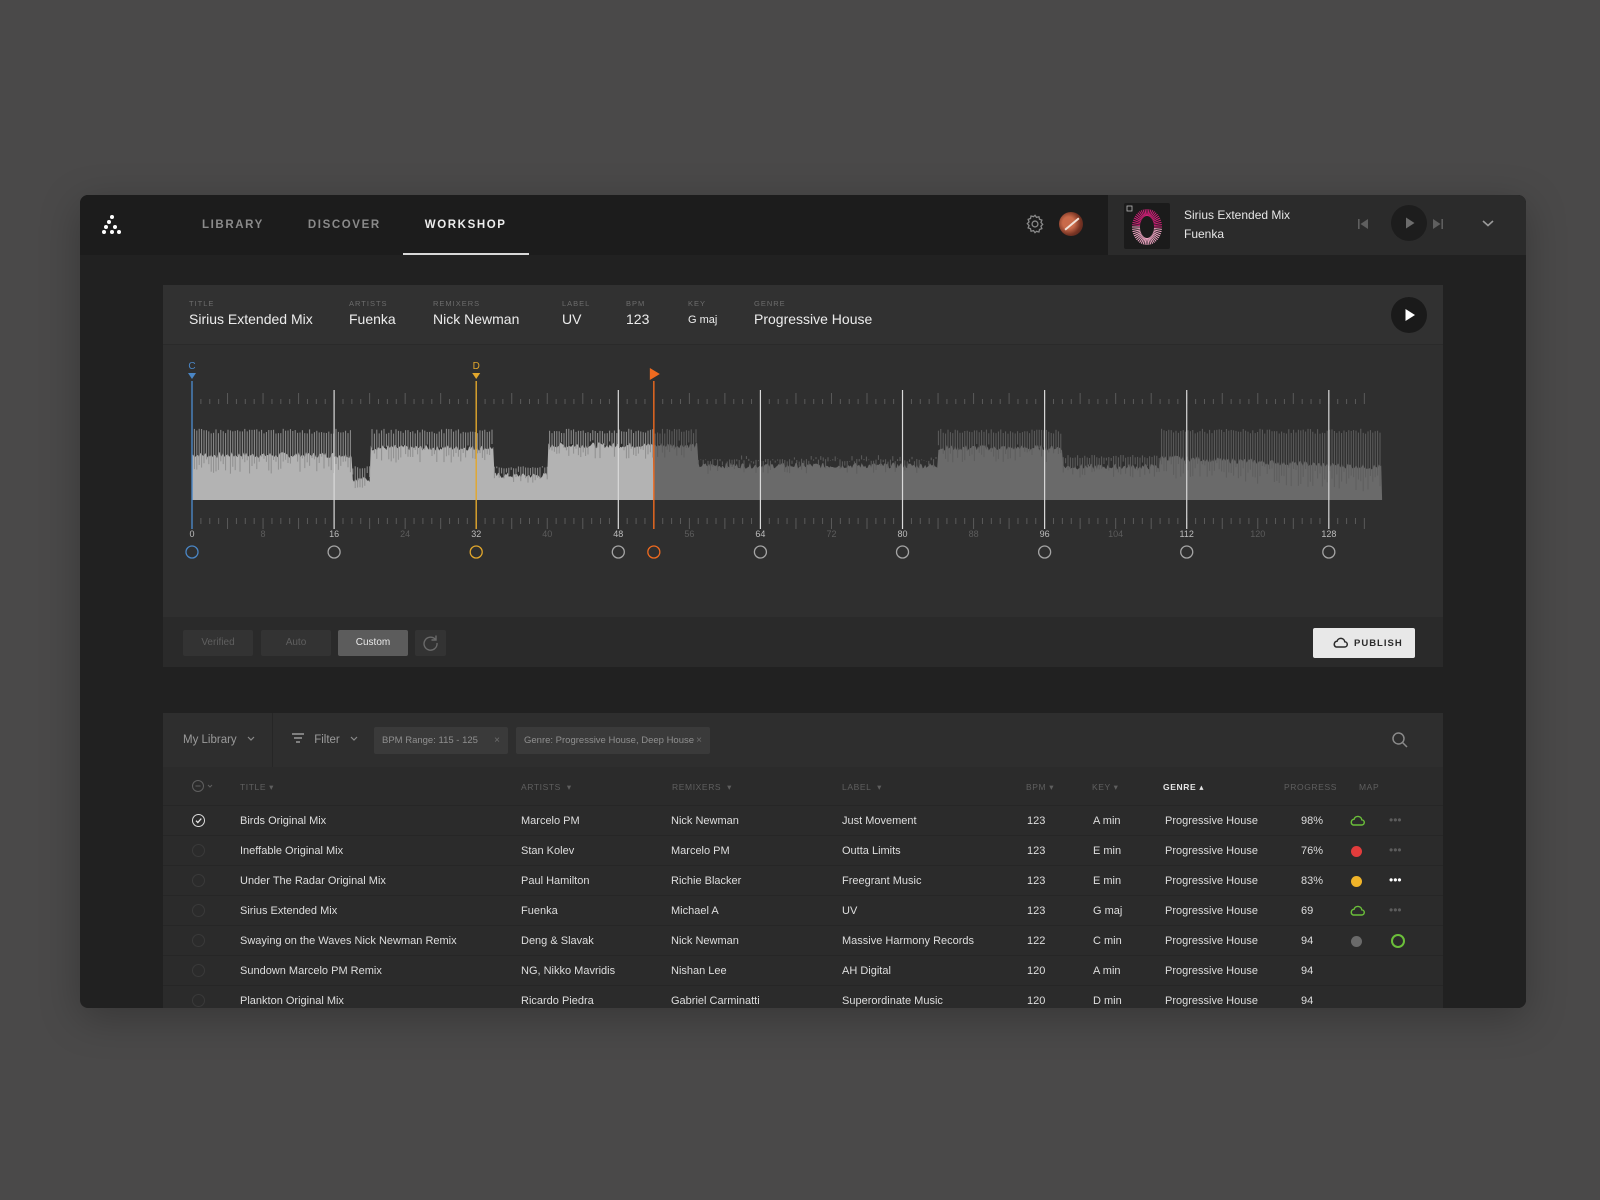 The width and height of the screenshot is (1600, 1200). Describe the element at coordinates (1357, 820) in the screenshot. I see `map-cloud-icon` at that location.